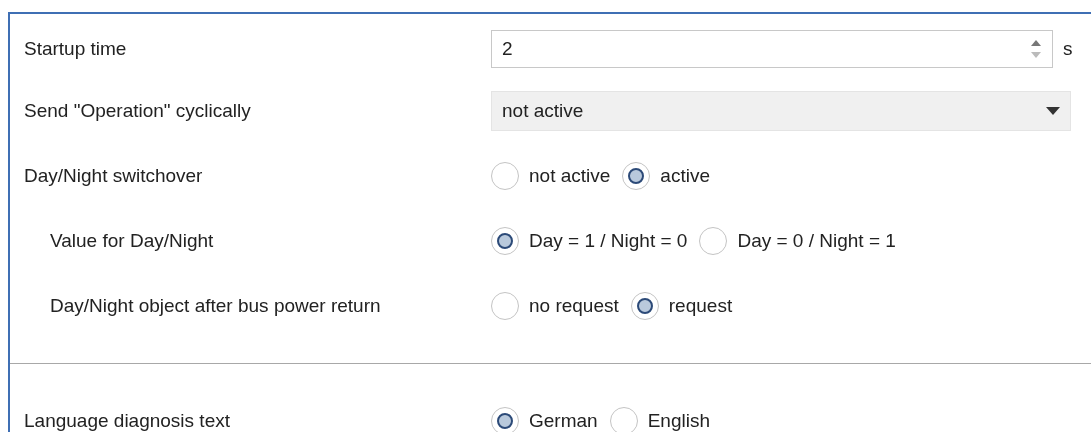 This screenshot has height=432, width=1091. I want to click on radio-option: request, so click(681, 305).